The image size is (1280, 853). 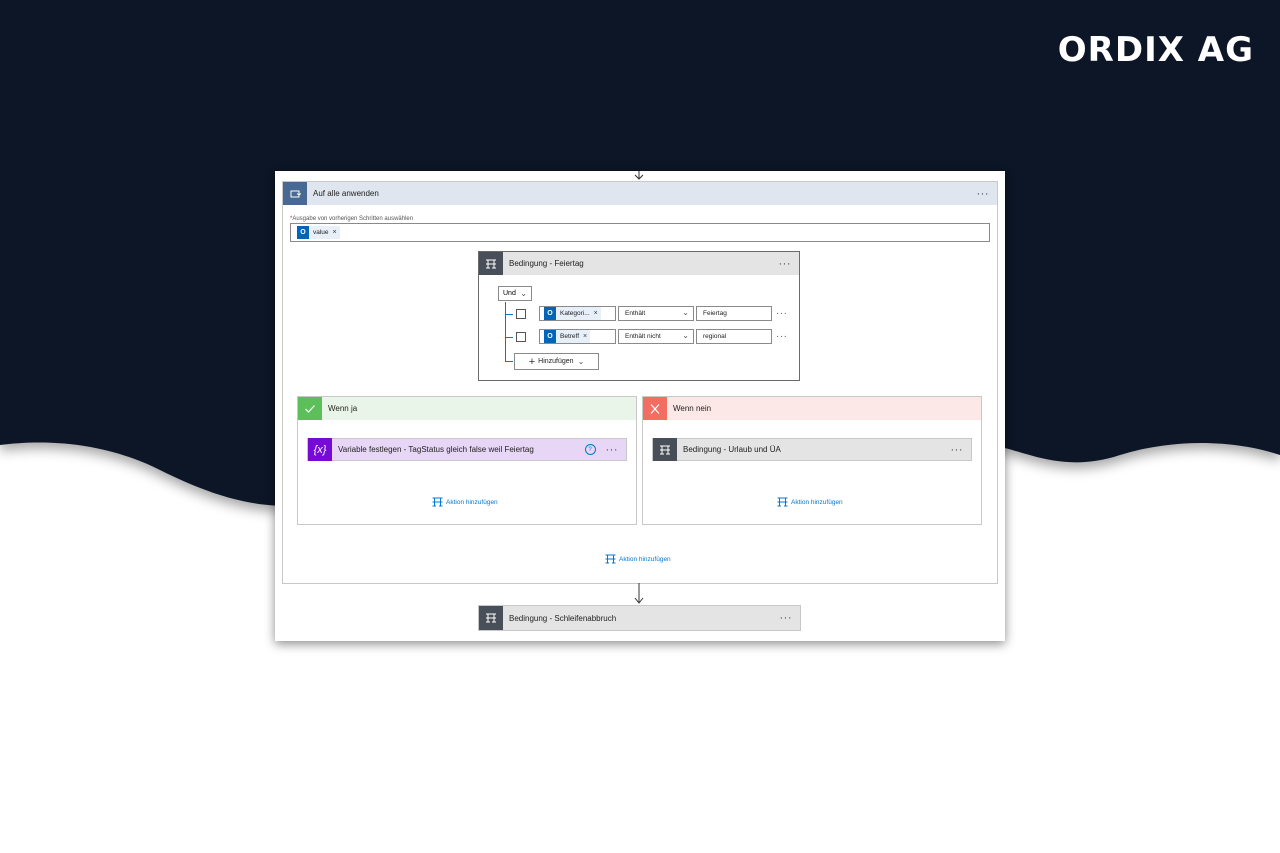 I want to click on condition-schleifenabbruch-title: Bedingung - Schleifenabbruch, so click(x=563, y=618).